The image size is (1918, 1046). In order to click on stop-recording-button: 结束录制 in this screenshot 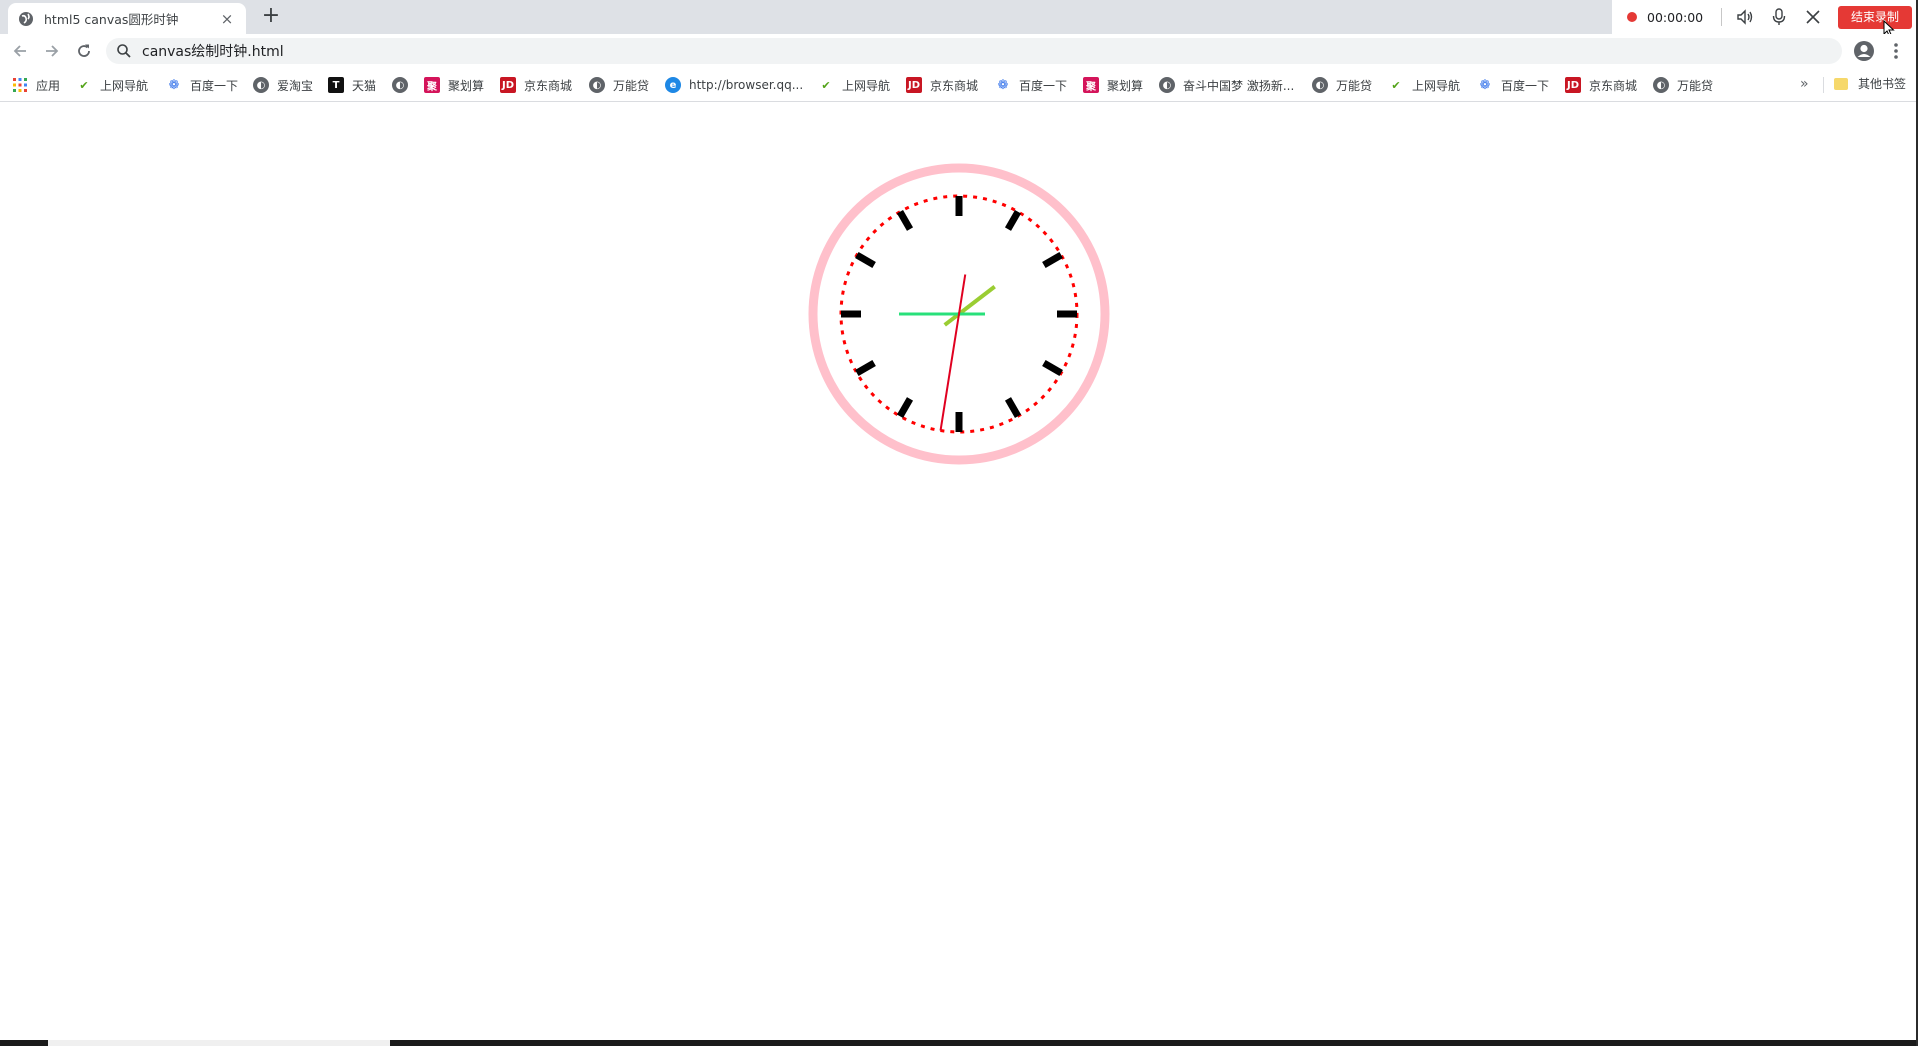, I will do `click(1875, 17)`.